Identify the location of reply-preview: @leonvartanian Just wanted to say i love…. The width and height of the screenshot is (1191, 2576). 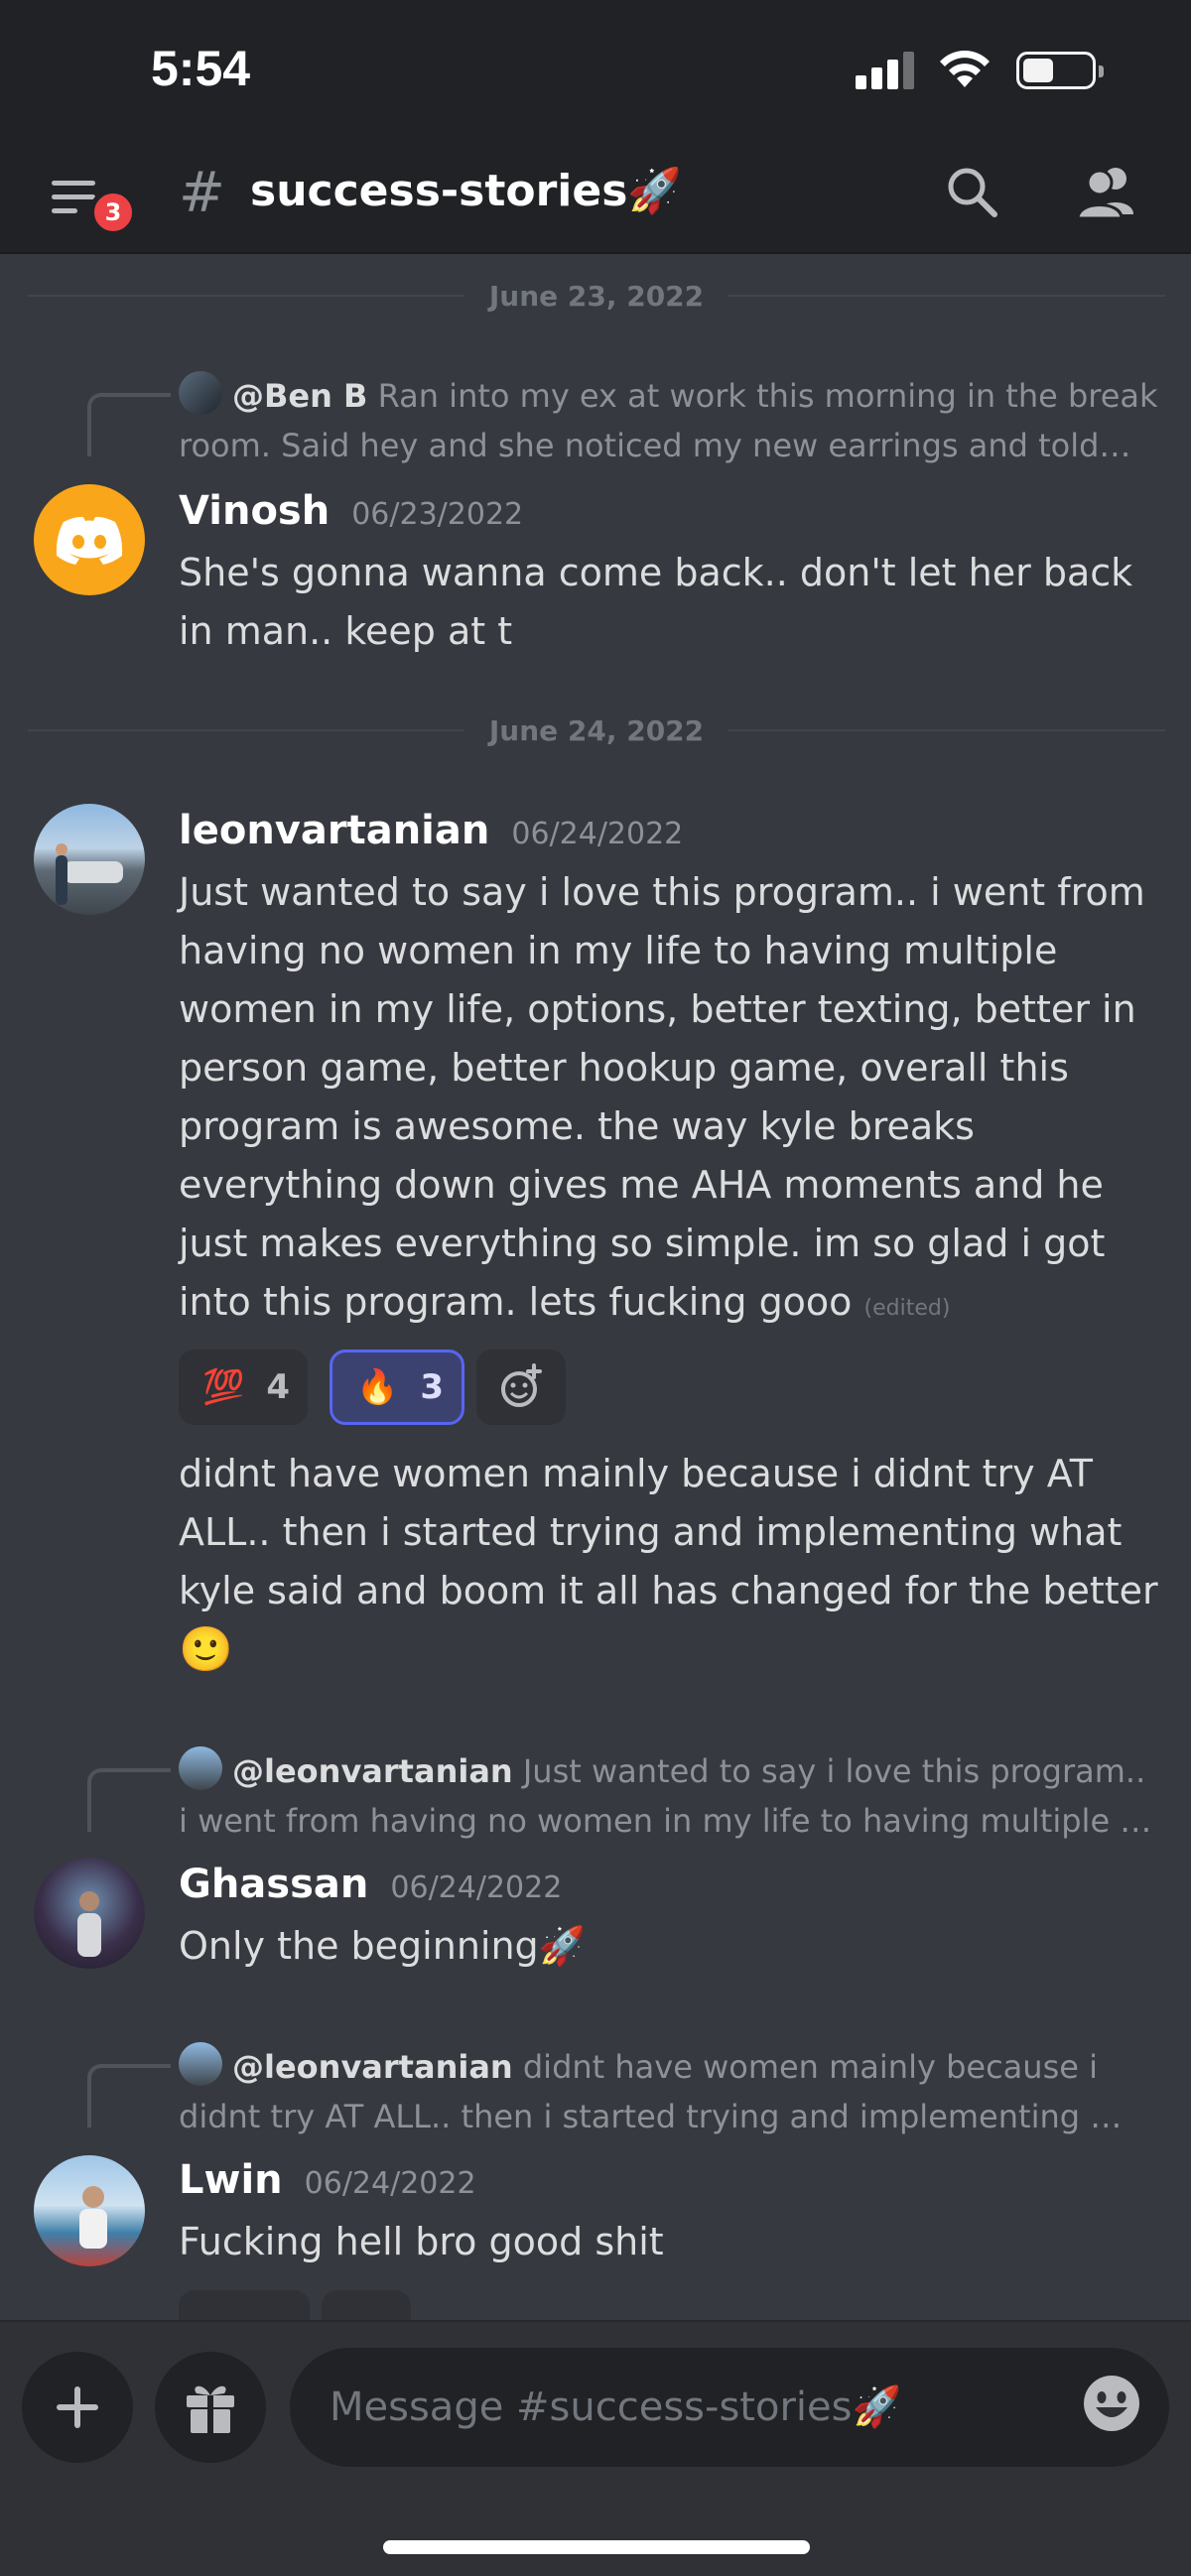
(670, 1796).